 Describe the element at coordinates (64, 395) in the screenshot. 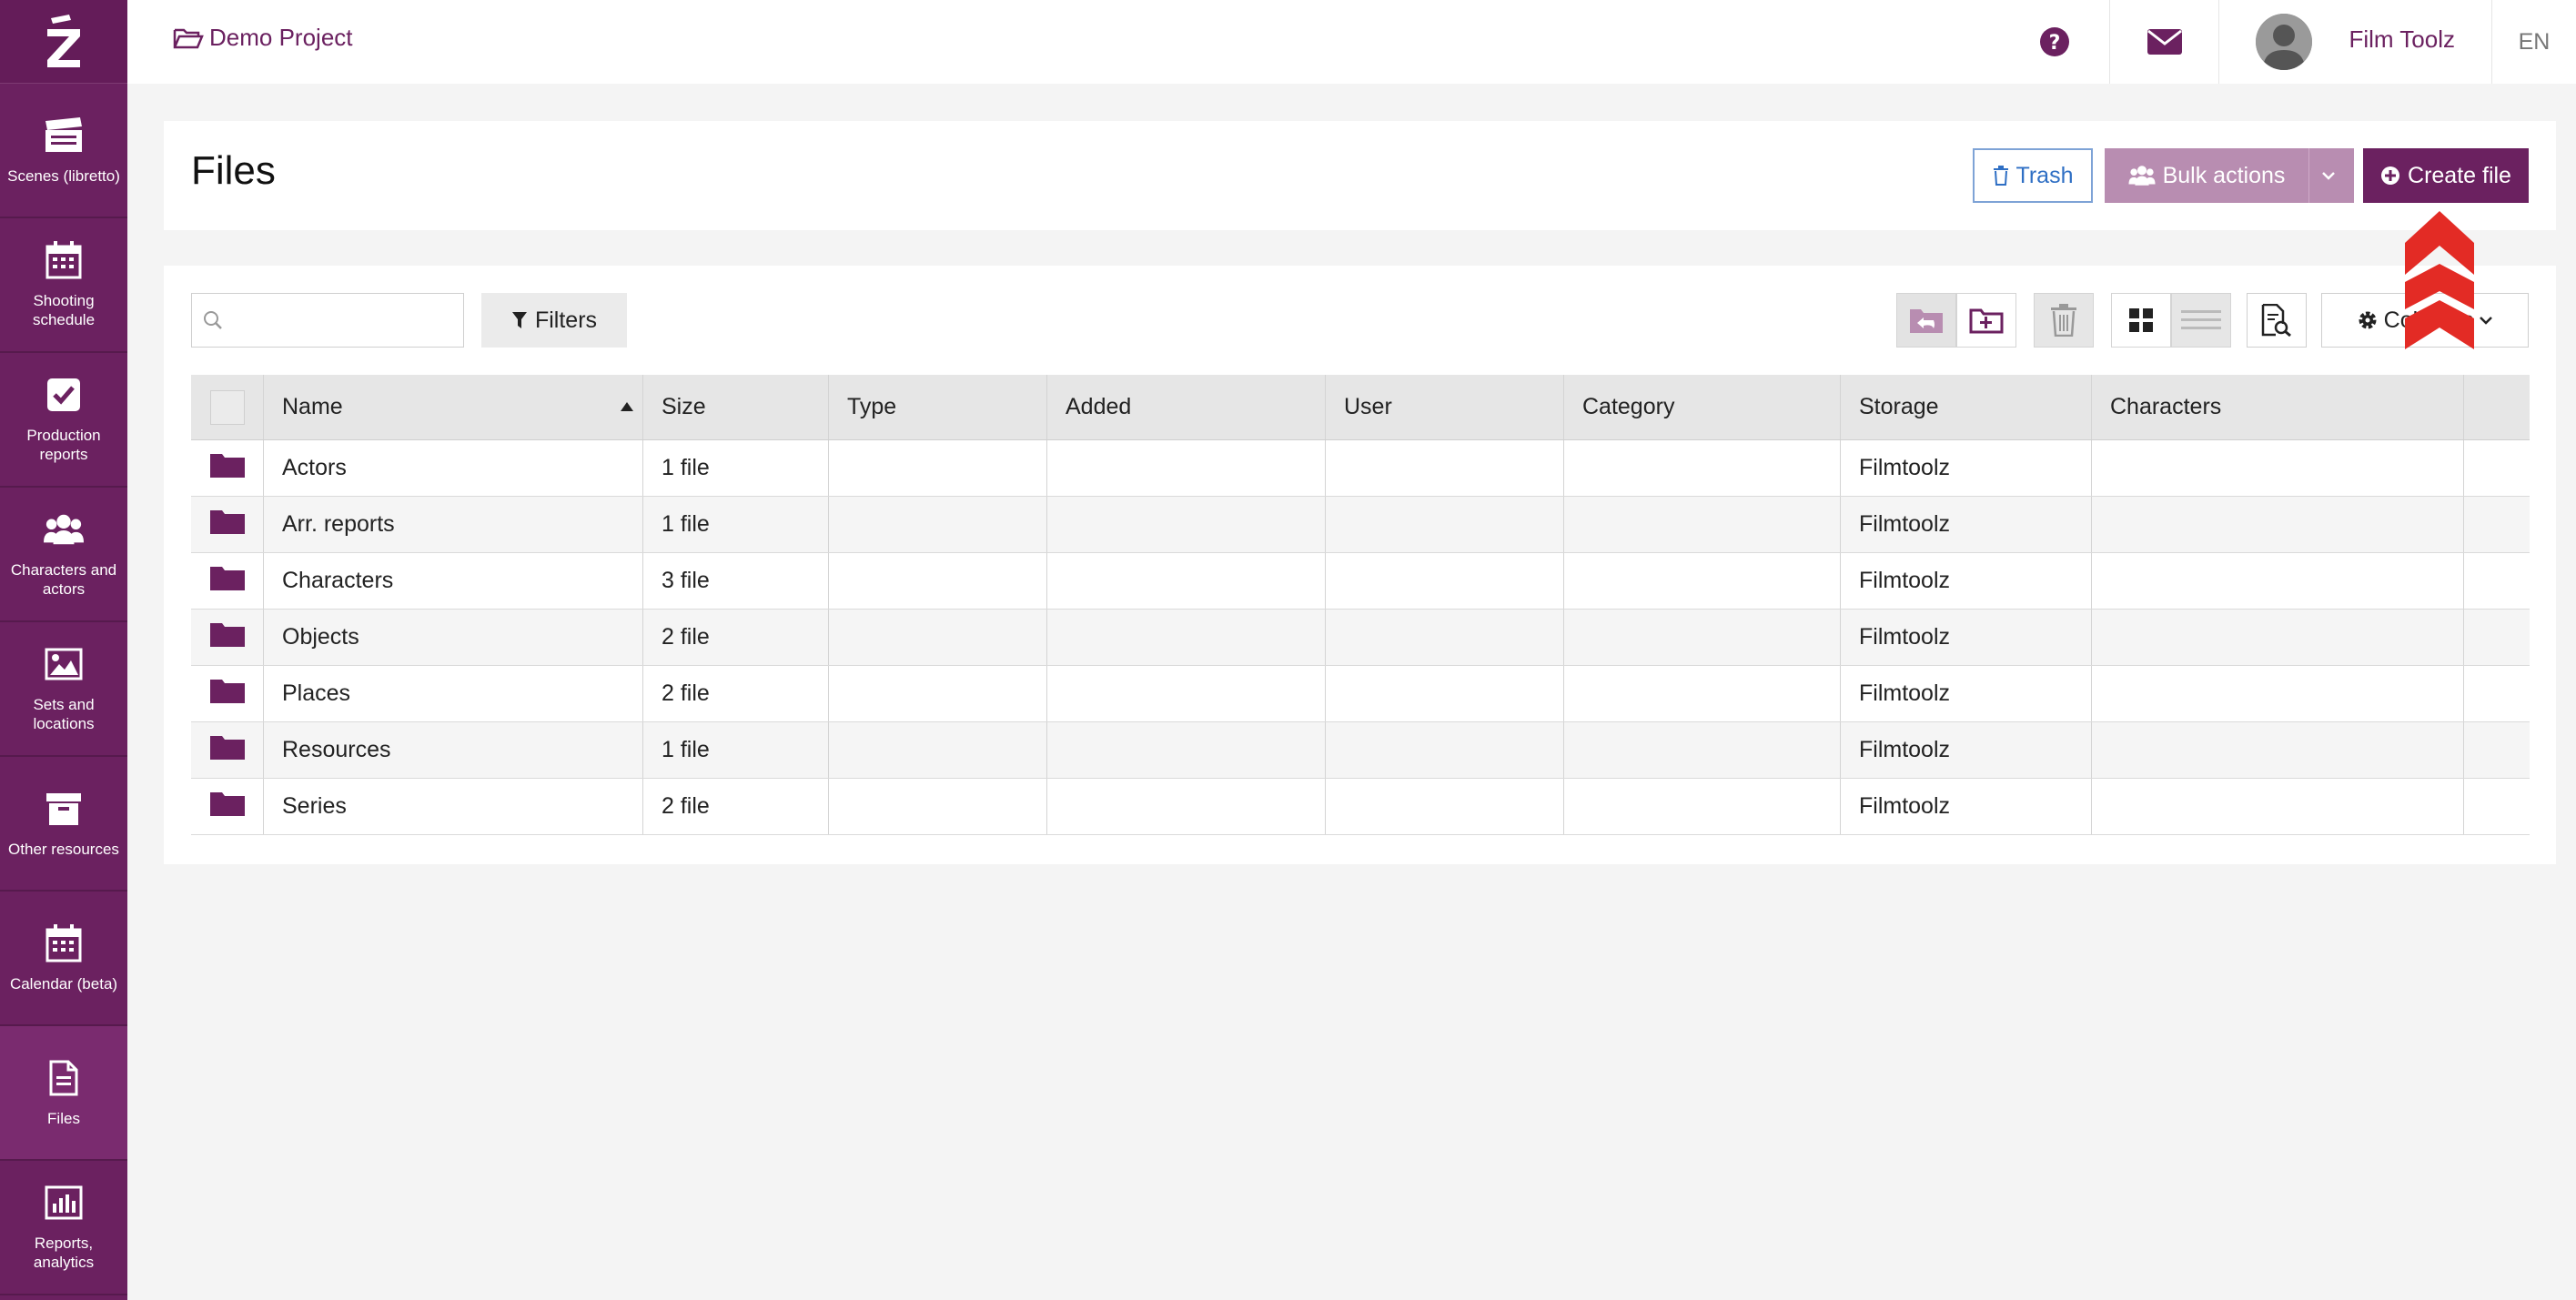

I see `checkbox-icon` at that location.